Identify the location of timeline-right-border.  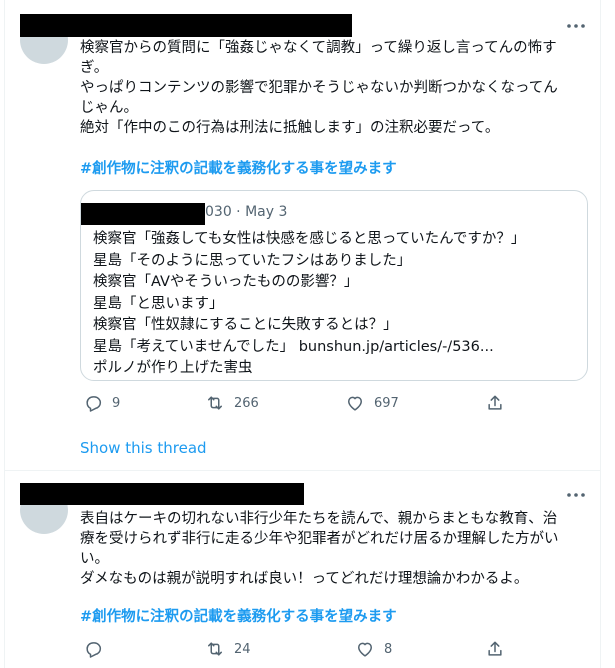
(600, 334).